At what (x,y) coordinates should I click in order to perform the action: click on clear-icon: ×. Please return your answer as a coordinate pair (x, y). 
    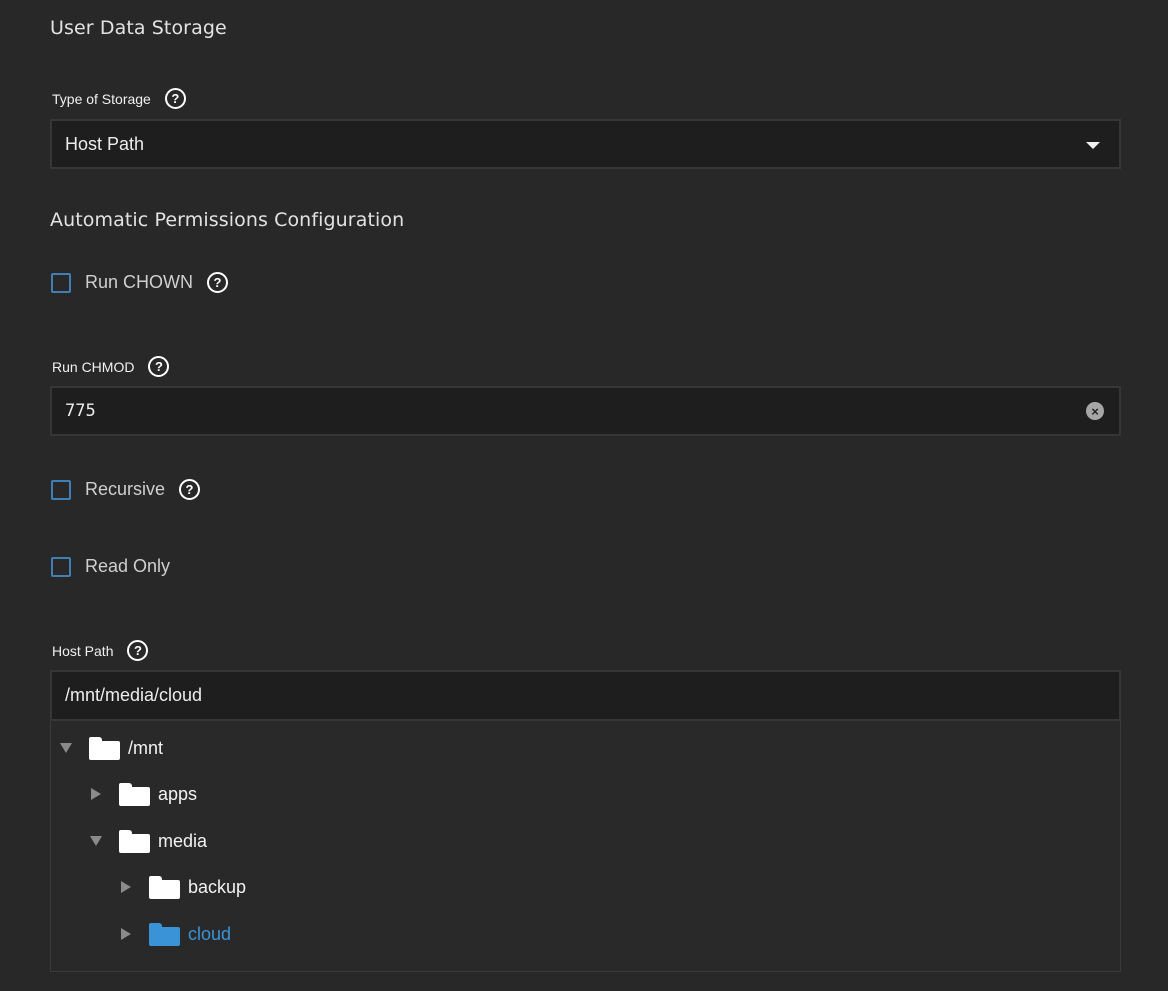
    Looking at the image, I should click on (1095, 411).